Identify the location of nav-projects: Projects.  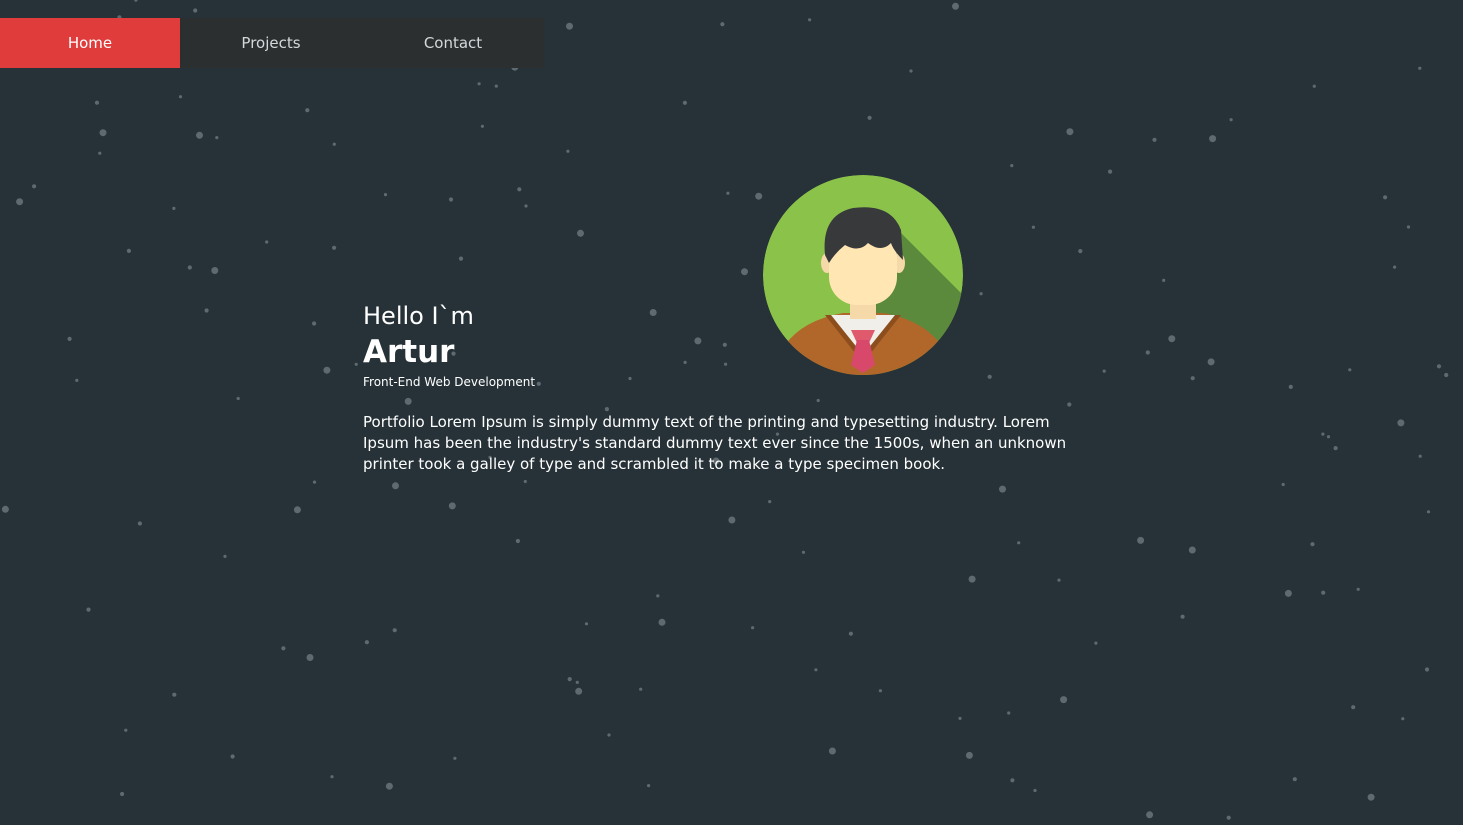
(271, 43).